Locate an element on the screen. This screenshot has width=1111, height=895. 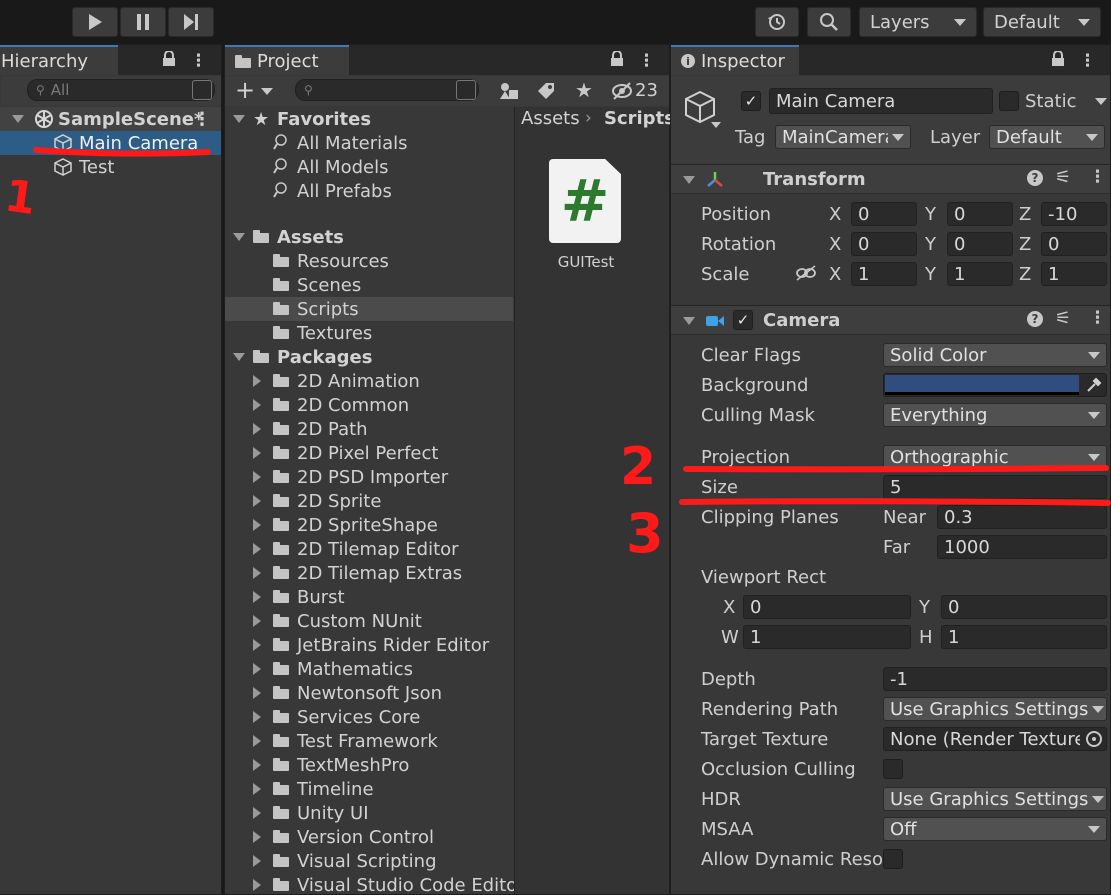
tree-item-package: 2D Pixel Perfect is located at coordinates (369, 453).